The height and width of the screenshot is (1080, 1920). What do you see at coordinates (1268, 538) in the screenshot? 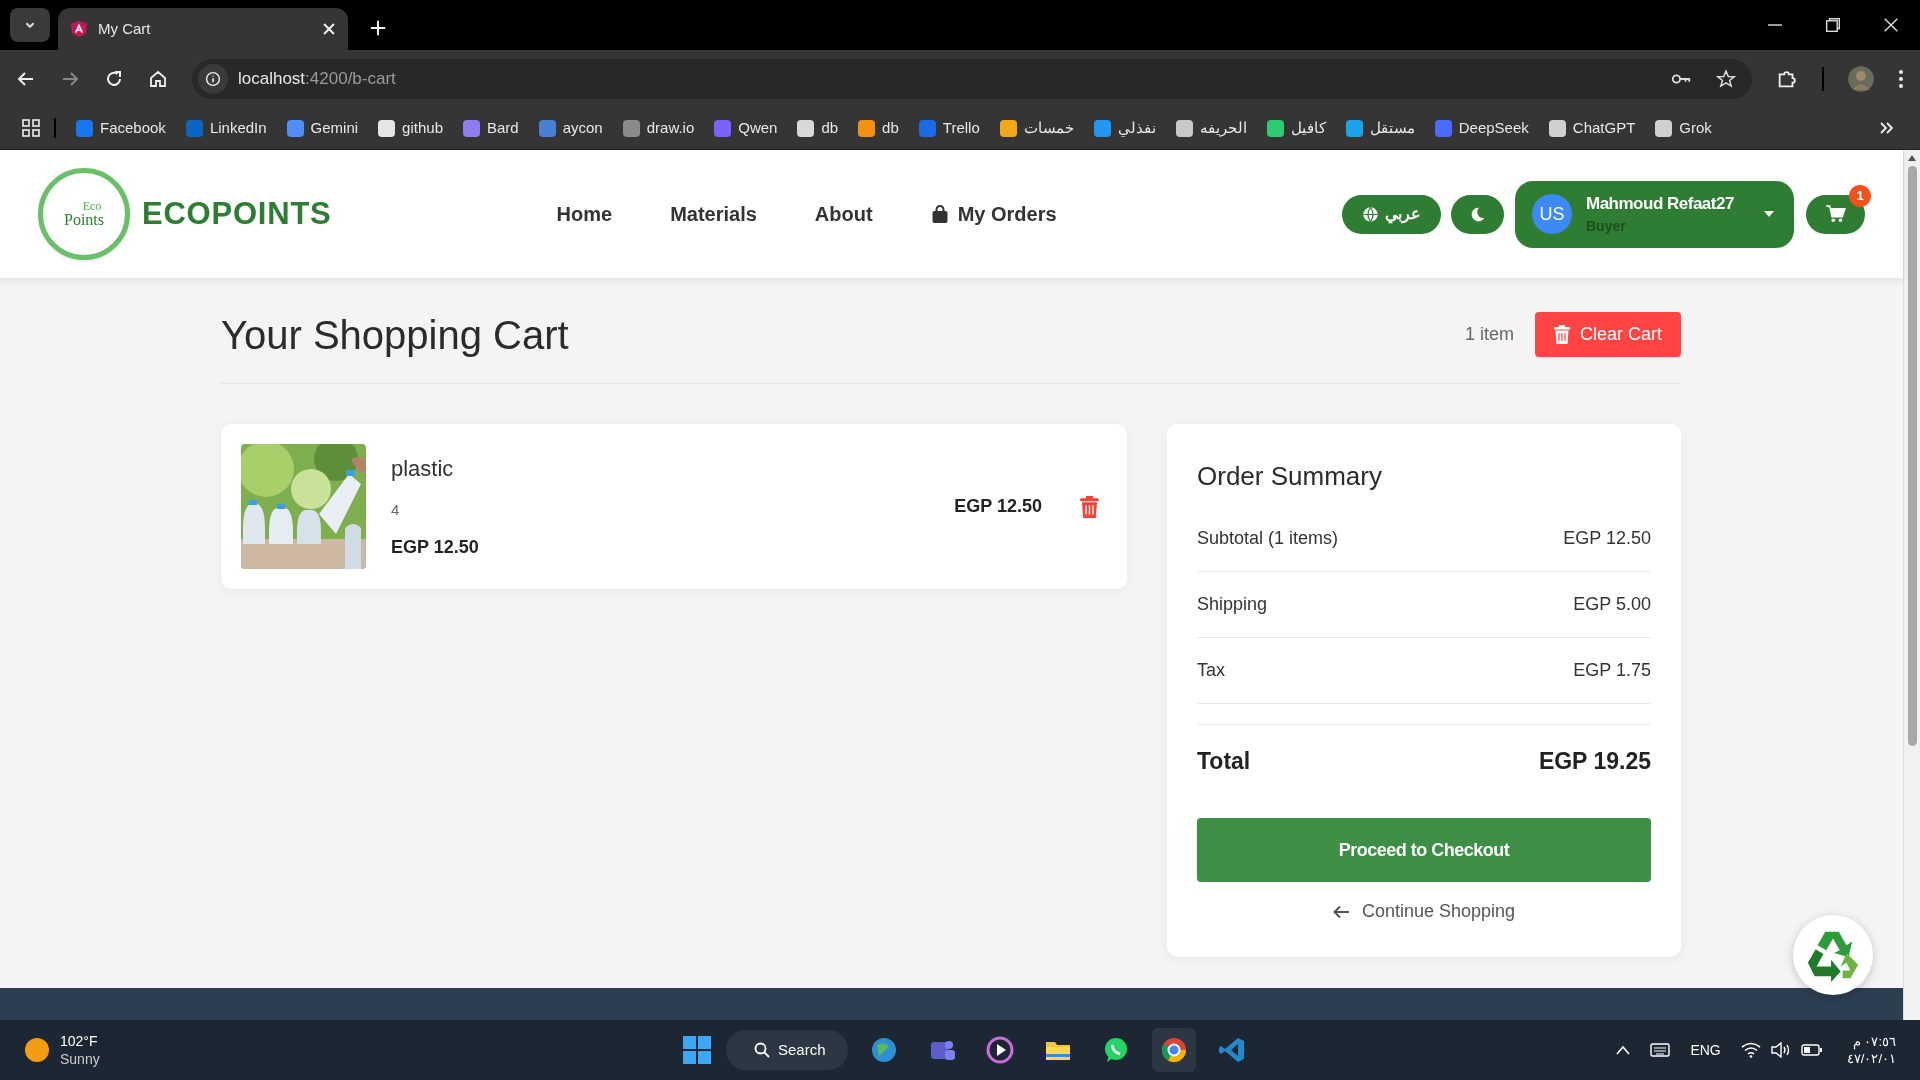
I see `summary-label: Subtotal (1 items)` at bounding box center [1268, 538].